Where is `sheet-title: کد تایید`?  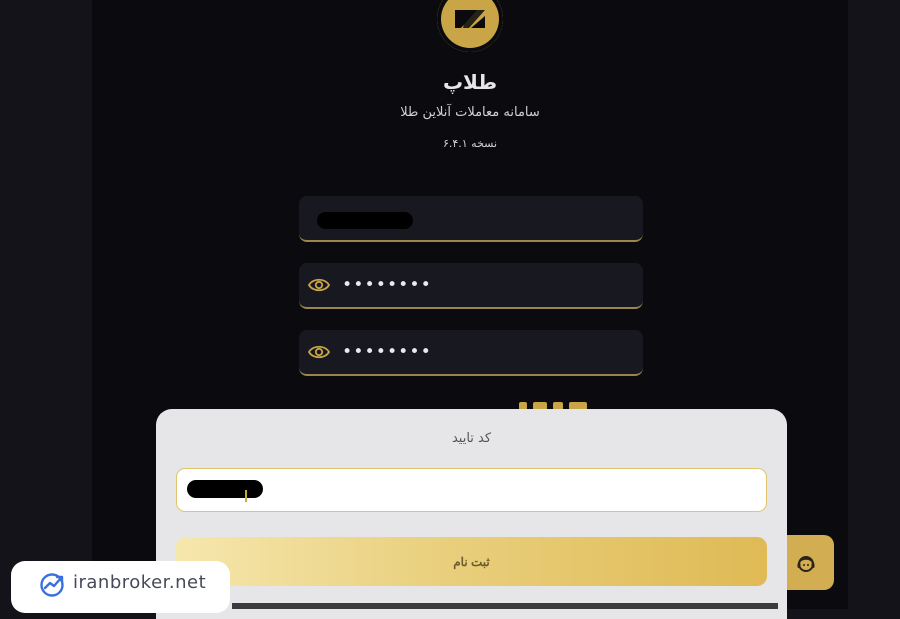 sheet-title: کد تایید is located at coordinates (471, 438).